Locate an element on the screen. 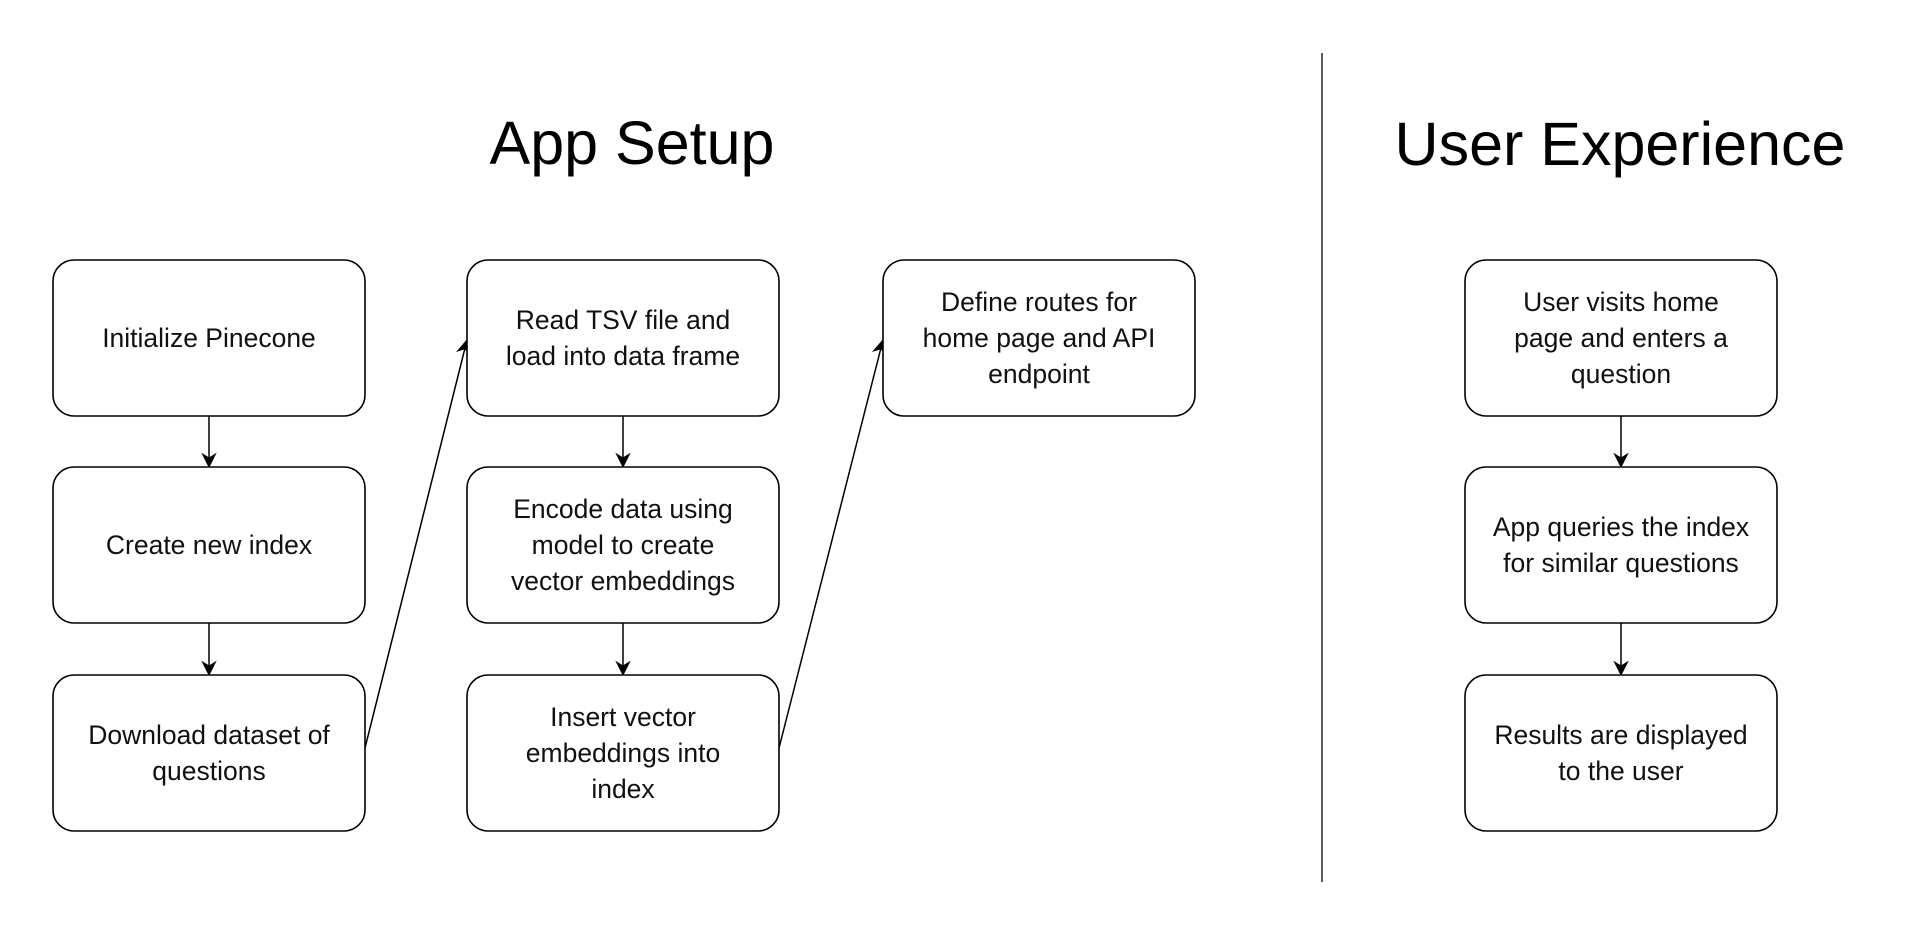 Image resolution: width=1920 pixels, height=938 pixels. flow-step-results: Results are displayed to the user is located at coordinates (1621, 753).